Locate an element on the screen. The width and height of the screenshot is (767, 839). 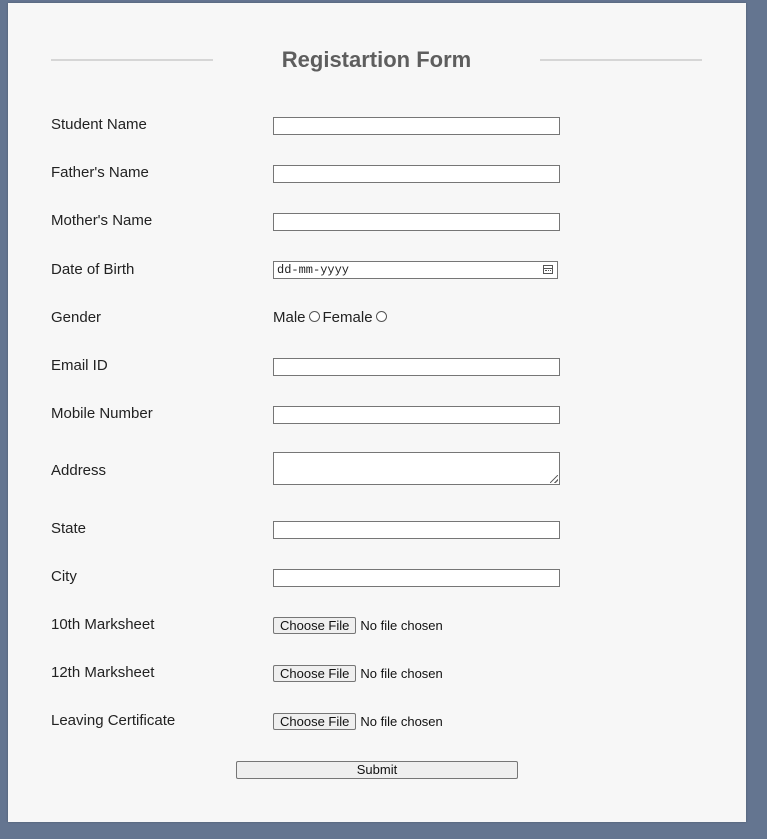
title-divider-left is located at coordinates (132, 60).